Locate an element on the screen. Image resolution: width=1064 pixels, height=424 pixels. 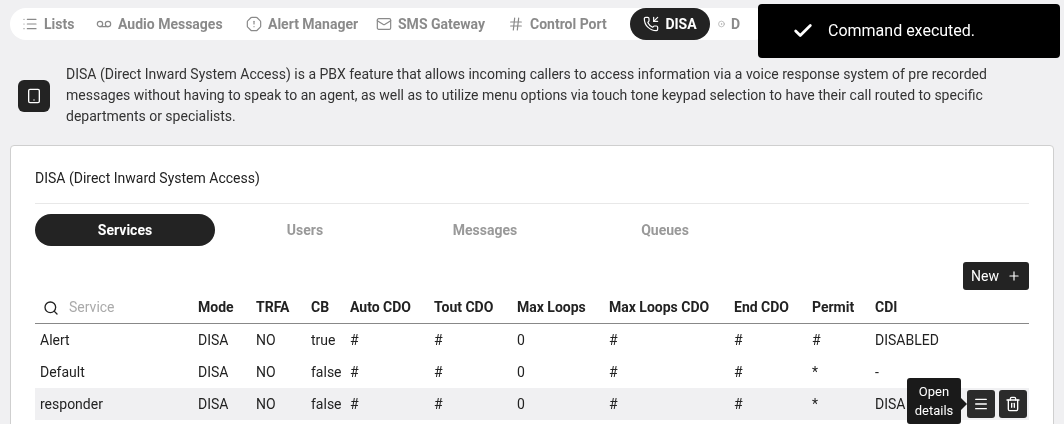
nav-tab: DISA is located at coordinates (670, 24).